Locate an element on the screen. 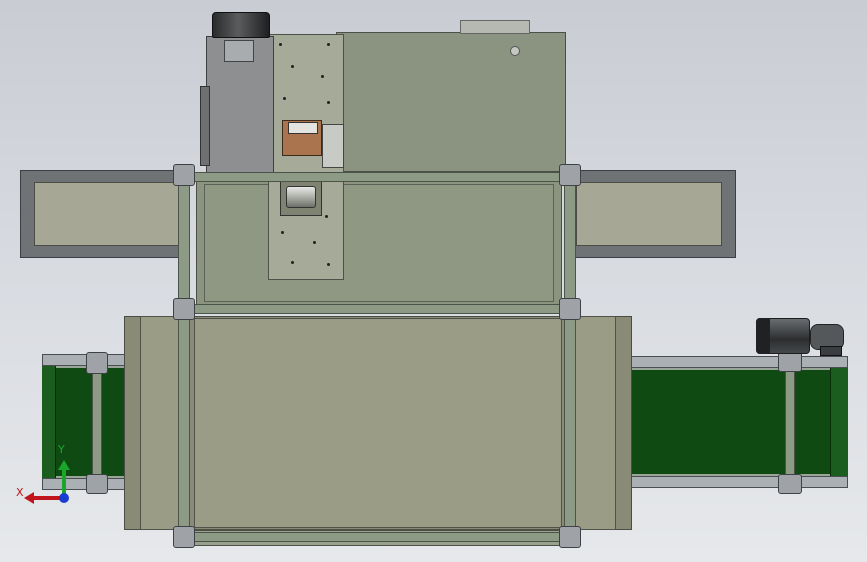  upper-housing is located at coordinates (451, 102).